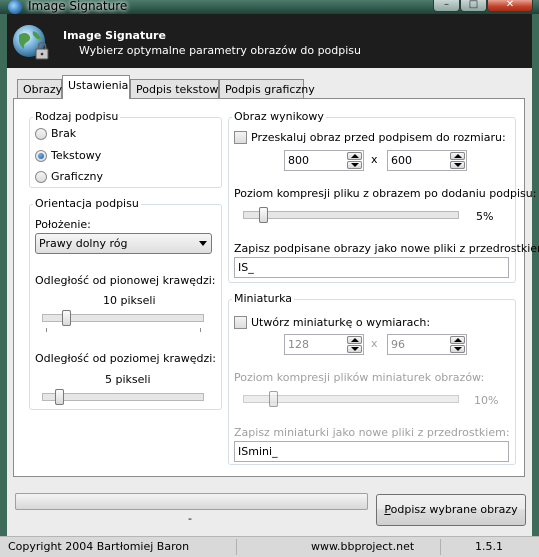  What do you see at coordinates (87, 203) in the screenshot?
I see `orientation-legend: Orientacja podpisu` at bounding box center [87, 203].